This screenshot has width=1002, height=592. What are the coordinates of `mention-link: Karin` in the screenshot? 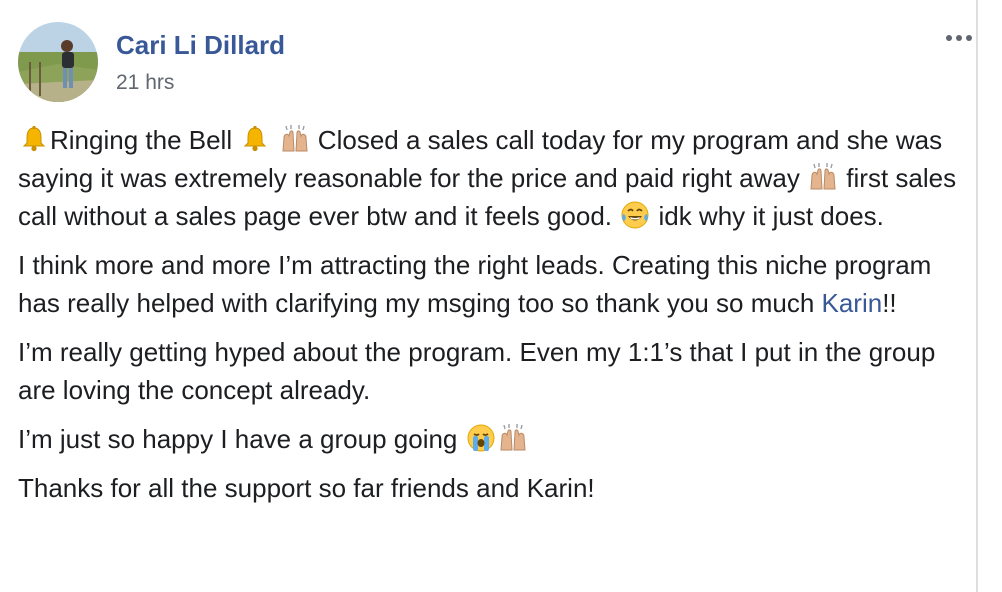 It's located at (852, 303).